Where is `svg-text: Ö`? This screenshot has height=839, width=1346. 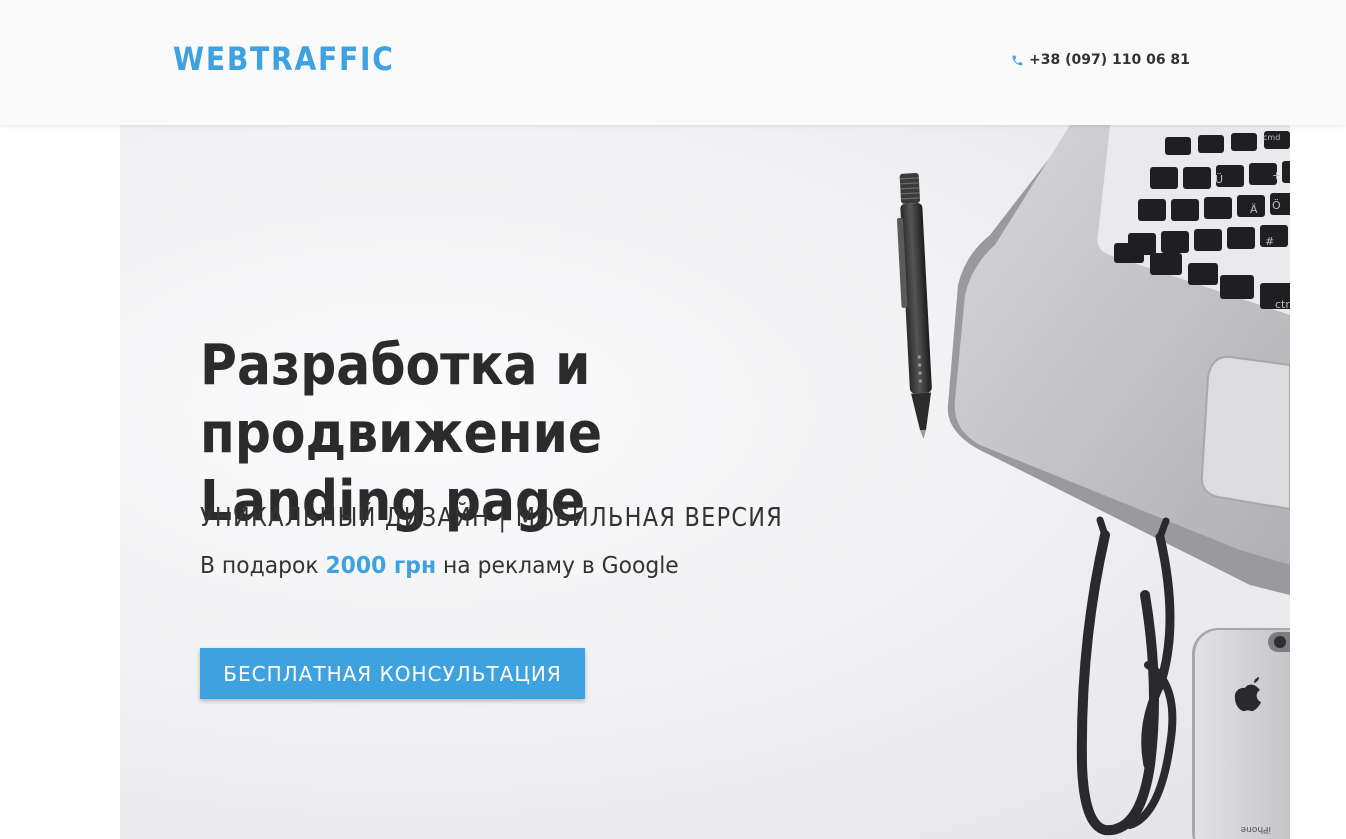
svg-text: Ö is located at coordinates (1276, 205).